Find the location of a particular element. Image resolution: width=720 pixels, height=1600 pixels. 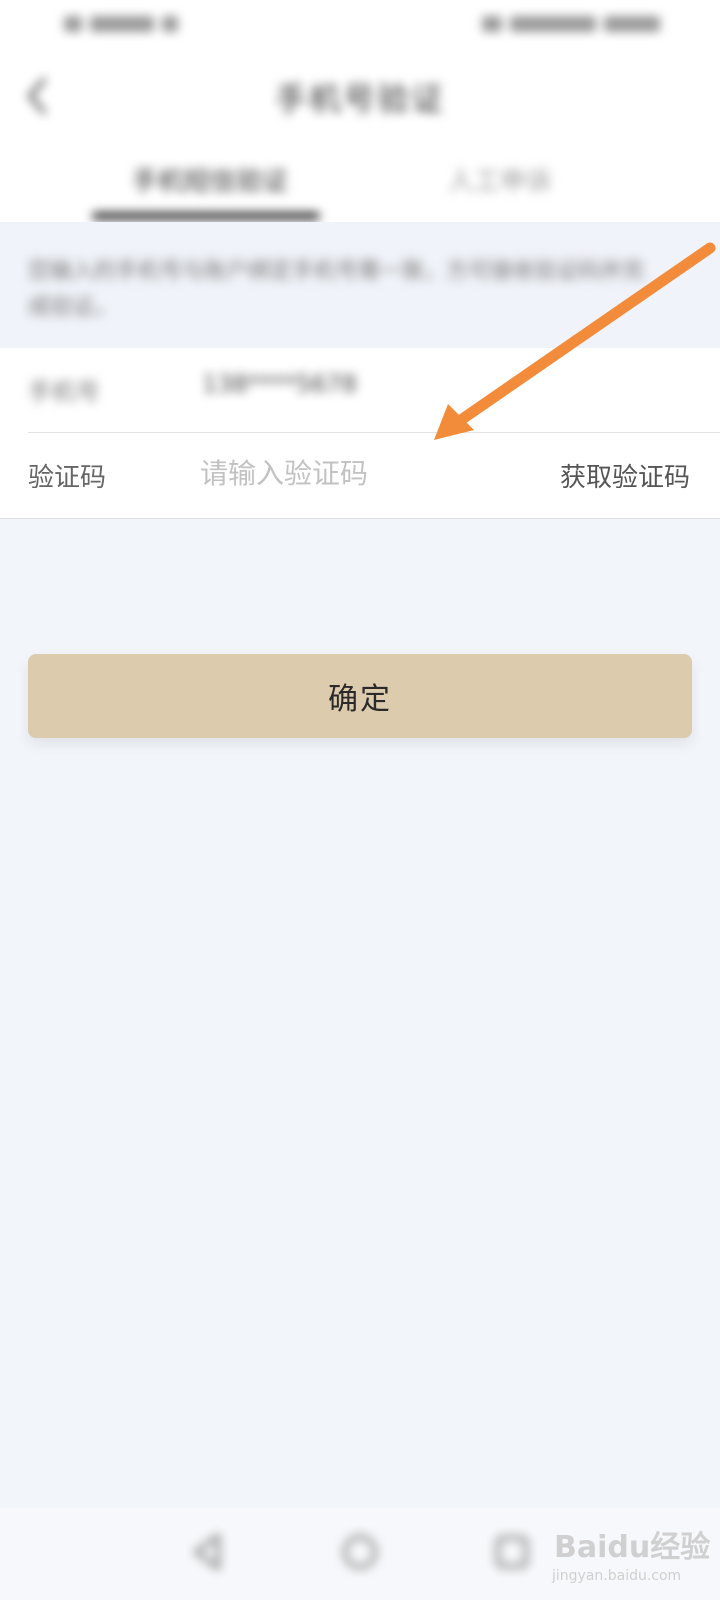

status-indicators is located at coordinates (553, 24).